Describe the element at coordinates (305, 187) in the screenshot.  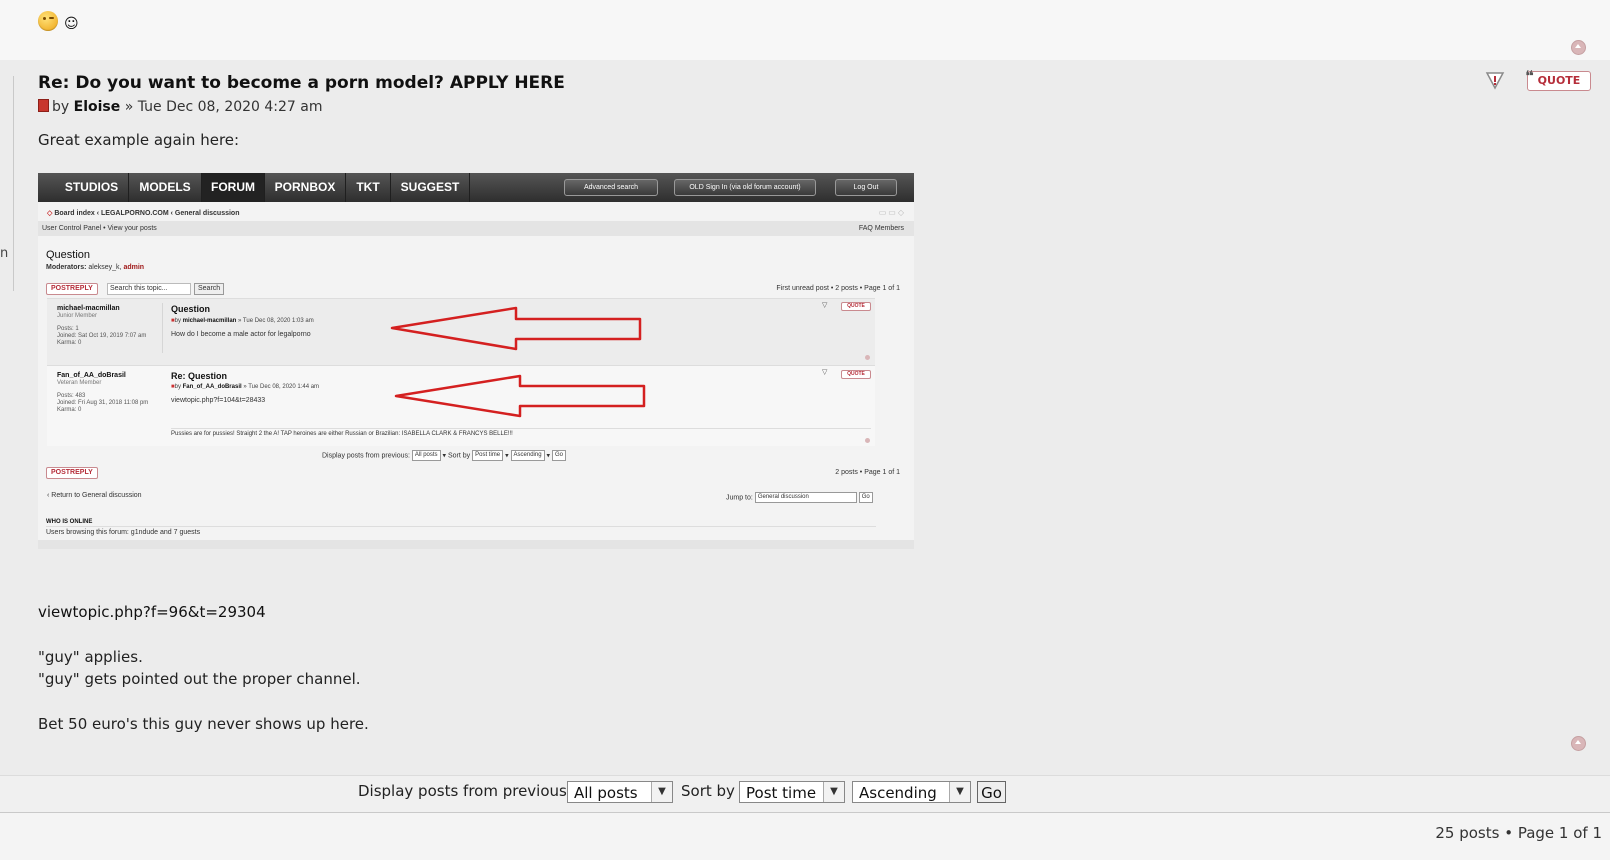
I see `embedded-tab-pornbox: PORNBOX` at that location.